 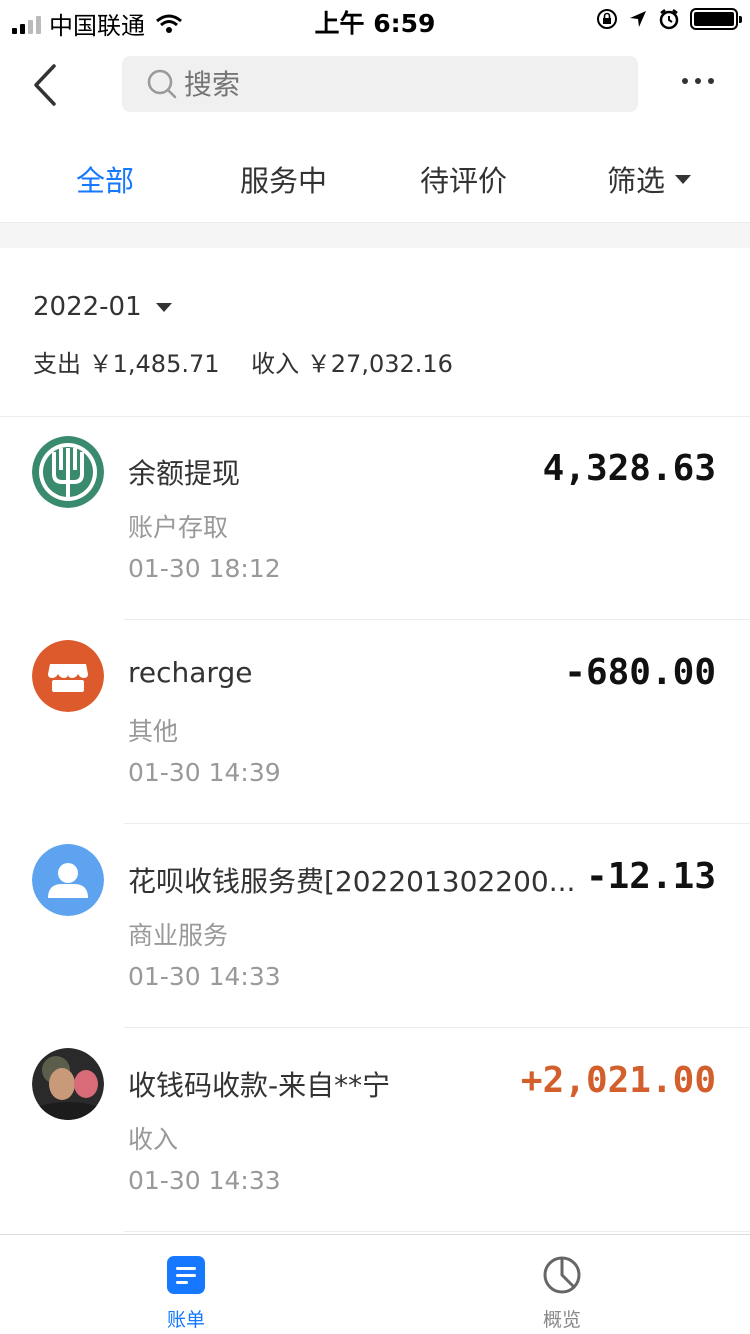 I want to click on transaction-category: 其他, so click(x=153, y=731).